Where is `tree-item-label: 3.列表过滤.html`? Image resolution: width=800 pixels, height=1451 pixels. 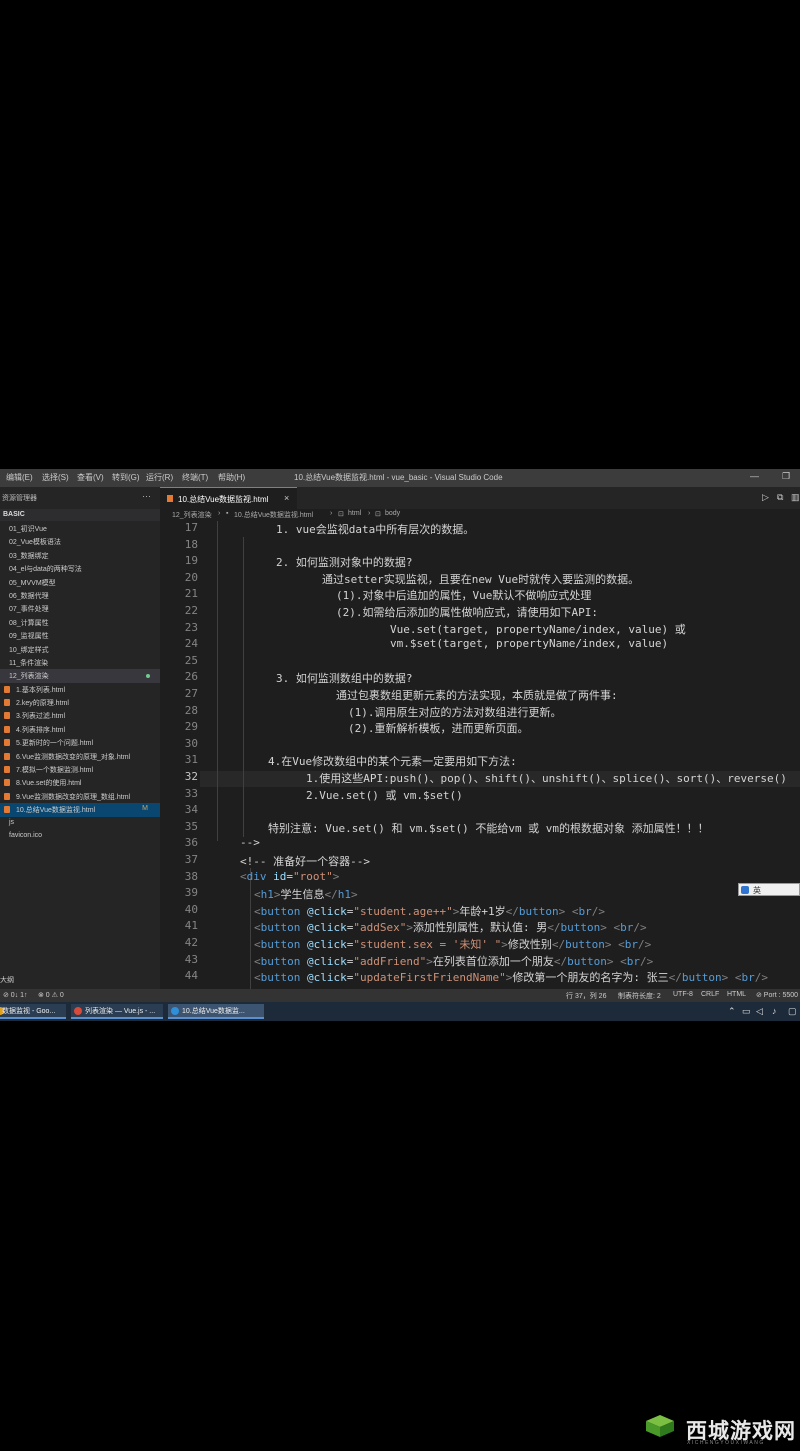
tree-item-label: 3.列表过滤.html is located at coordinates (41, 717).